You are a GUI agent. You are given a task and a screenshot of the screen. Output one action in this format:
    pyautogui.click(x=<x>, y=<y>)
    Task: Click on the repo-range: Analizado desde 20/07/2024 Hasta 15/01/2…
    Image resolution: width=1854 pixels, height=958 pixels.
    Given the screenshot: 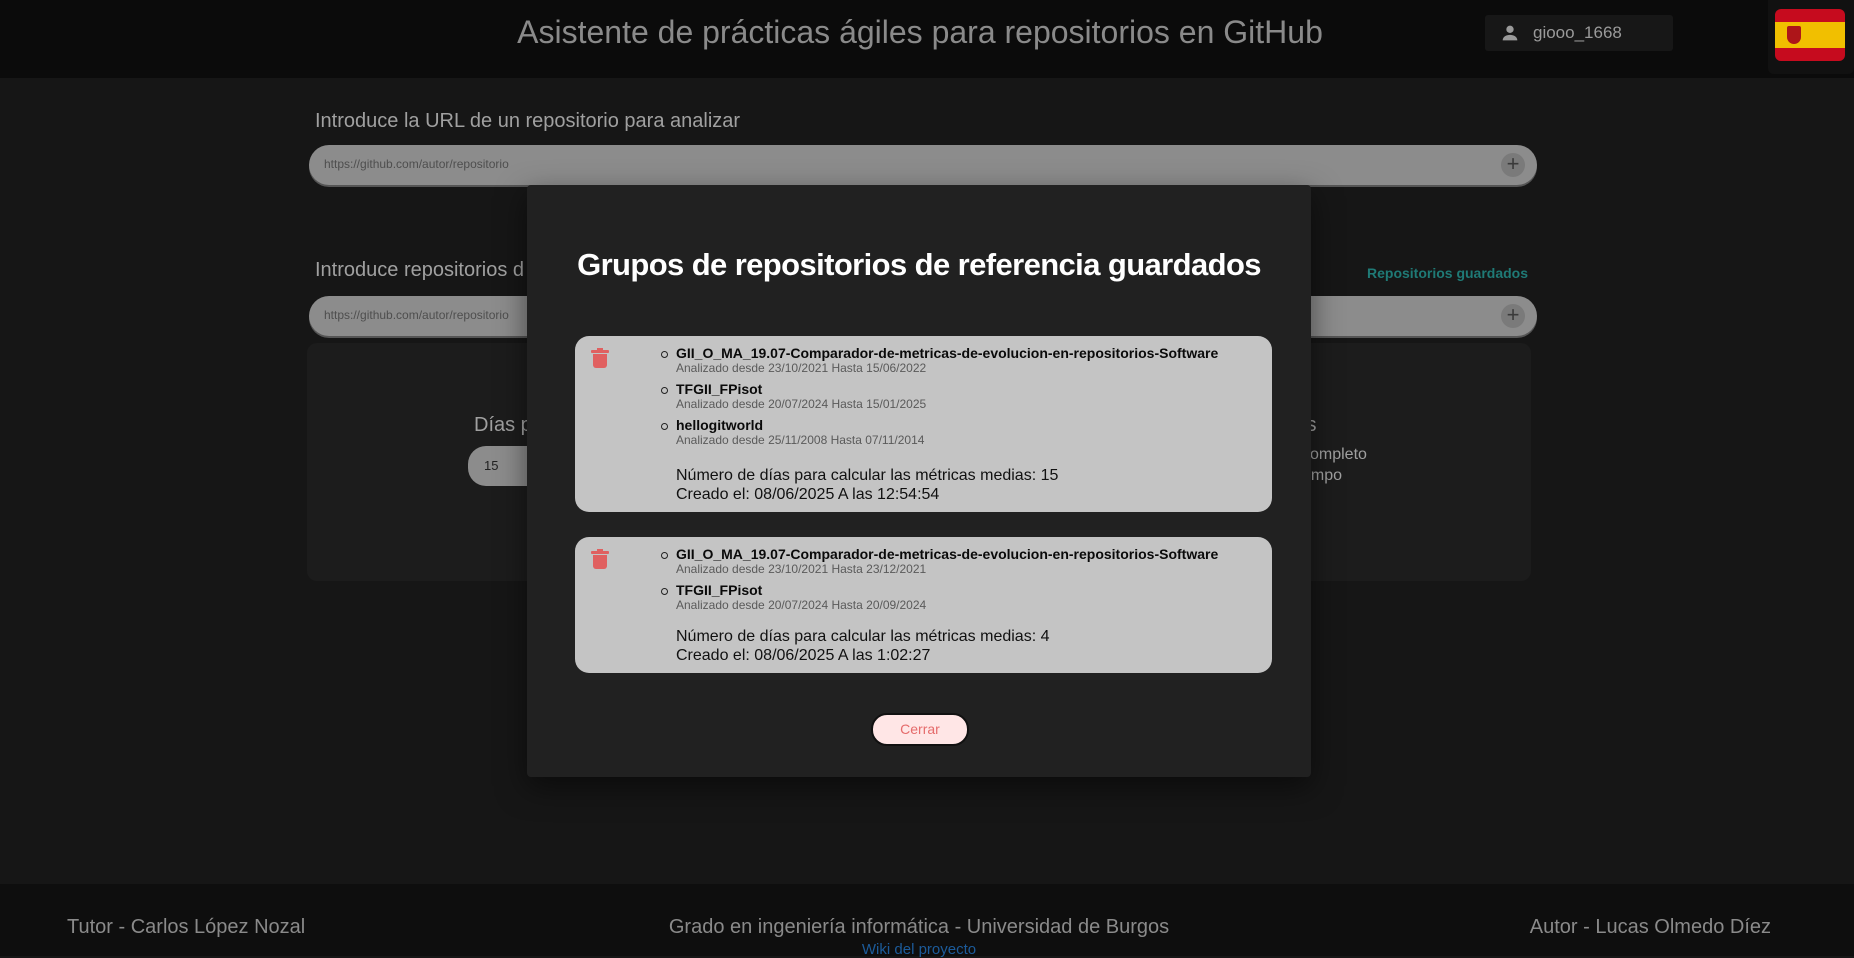 What is the action you would take?
    pyautogui.click(x=801, y=404)
    